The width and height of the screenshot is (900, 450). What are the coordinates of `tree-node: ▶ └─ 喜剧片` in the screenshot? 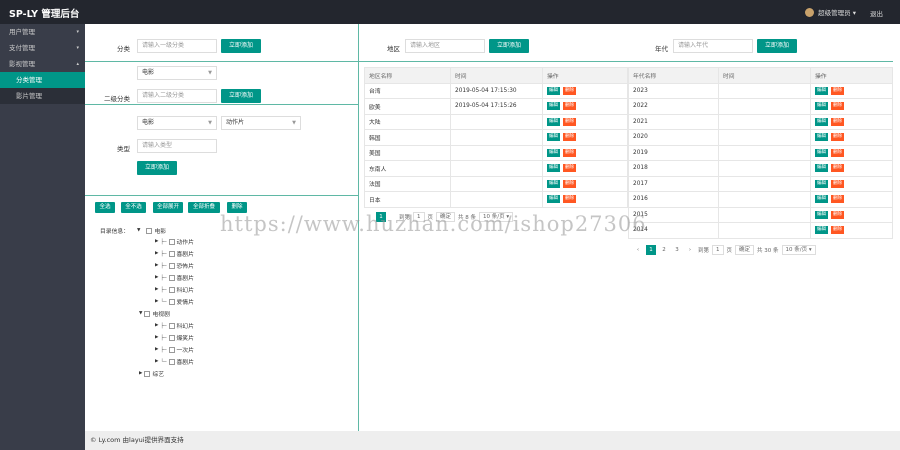 It's located at (174, 361).